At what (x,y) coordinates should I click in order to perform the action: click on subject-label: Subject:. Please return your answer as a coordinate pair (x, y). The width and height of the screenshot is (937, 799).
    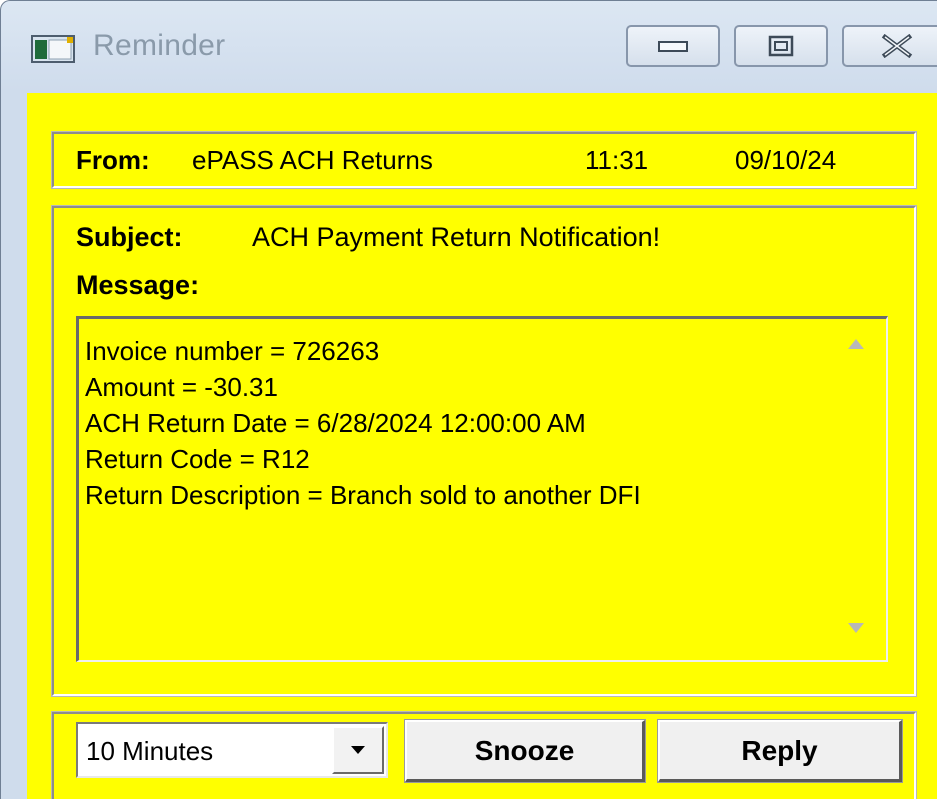
    Looking at the image, I should click on (129, 237).